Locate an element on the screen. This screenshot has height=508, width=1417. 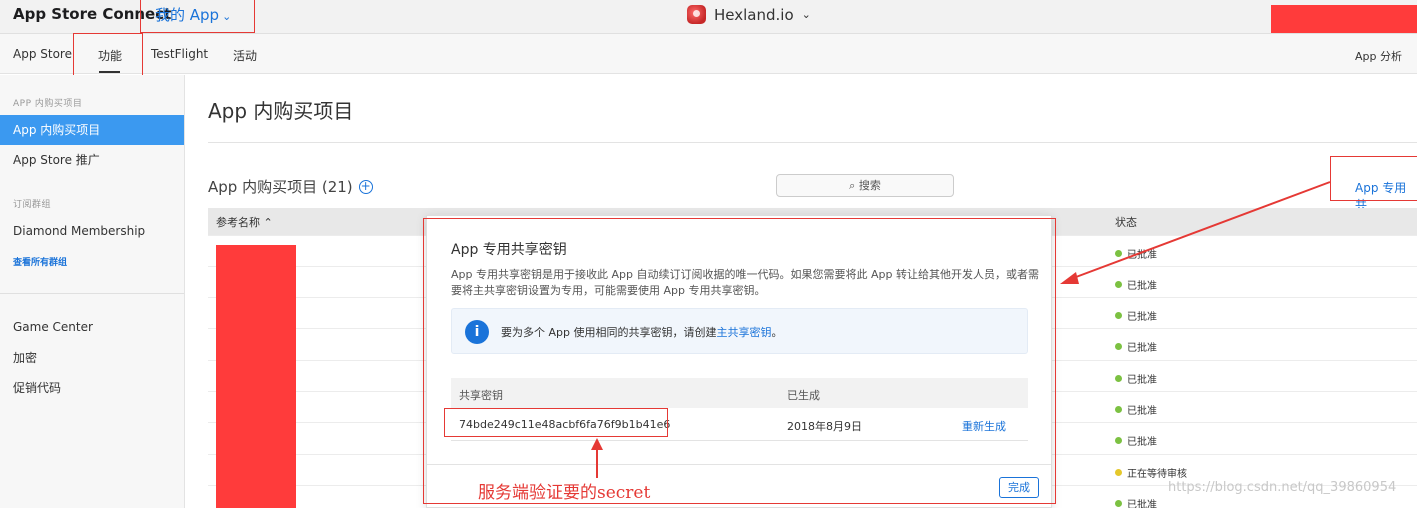
annotation-arrowhead is located at coordinates (1069, 278).